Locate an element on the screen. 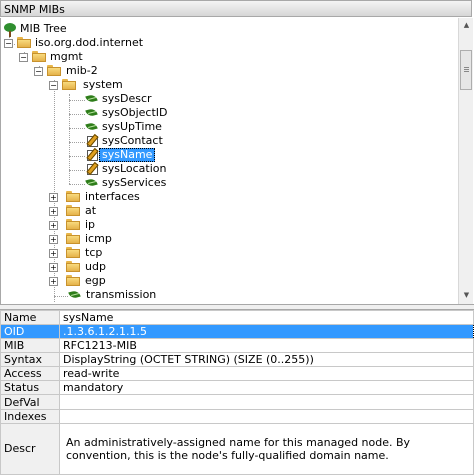 This screenshot has width=474, height=475. tree-node-label: sysUpTime is located at coordinates (132, 126).